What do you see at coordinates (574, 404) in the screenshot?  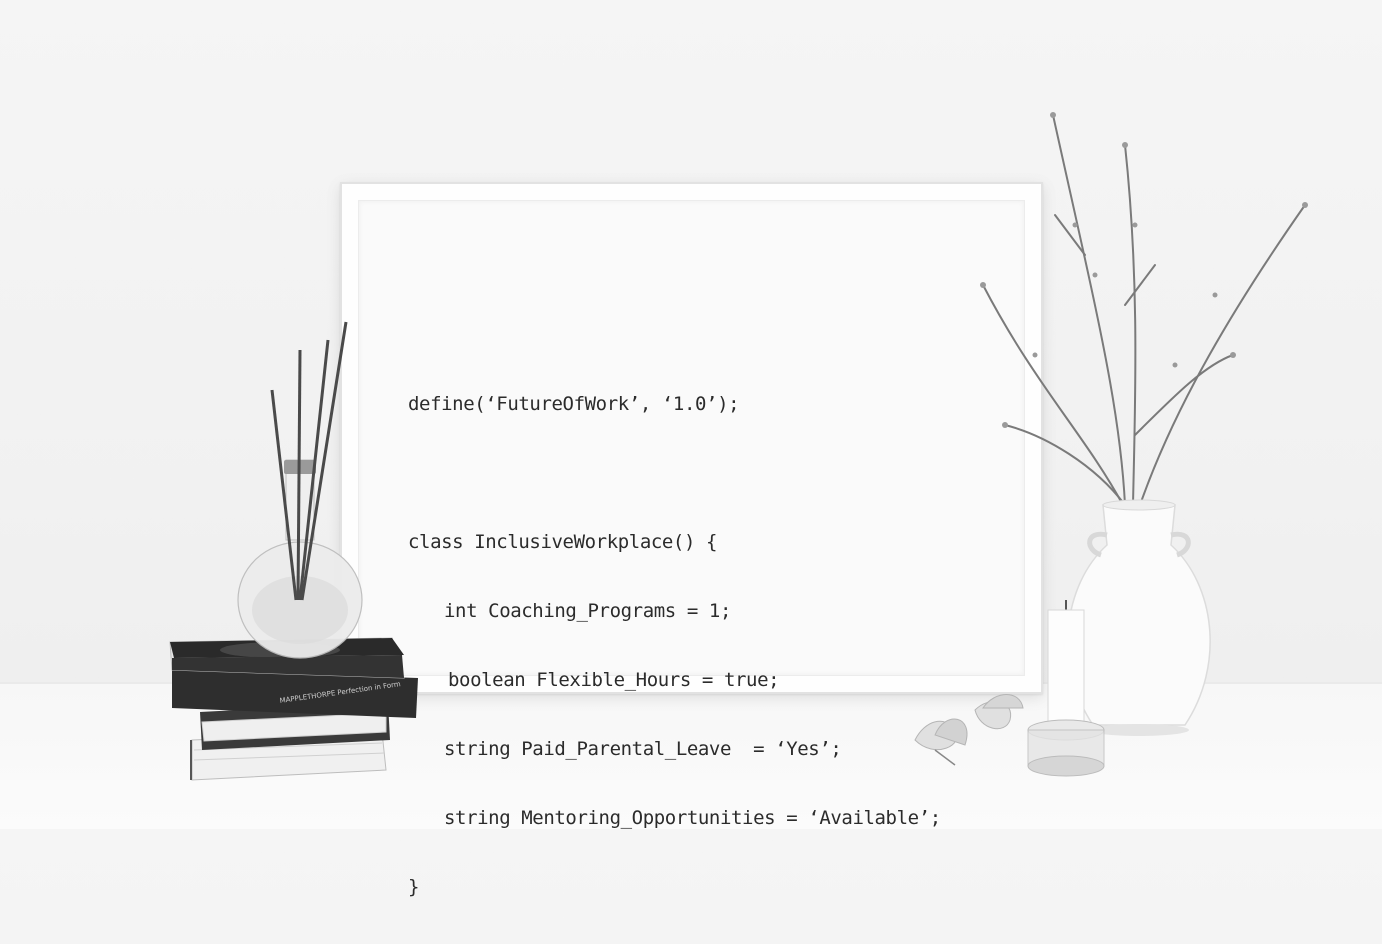 I see `code-line-define: define(‘FutureOfWork’, ‘1.0’);` at bounding box center [574, 404].